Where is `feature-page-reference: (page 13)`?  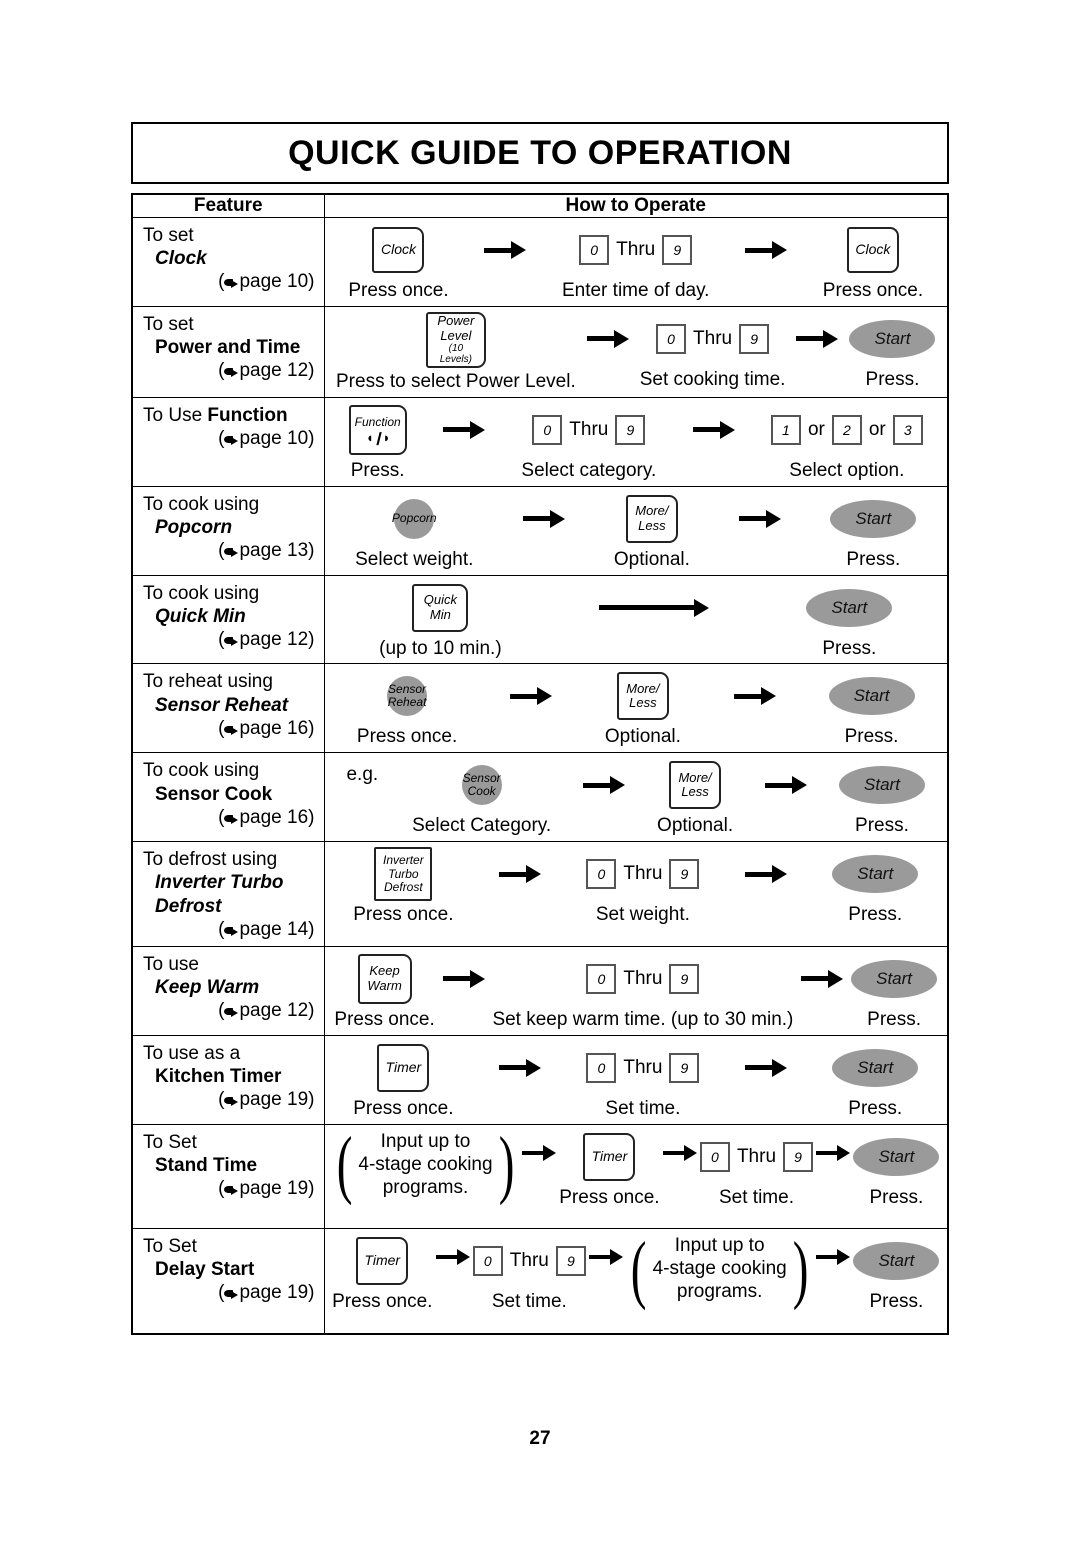
feature-page-reference: (page 13) is located at coordinates (228, 550).